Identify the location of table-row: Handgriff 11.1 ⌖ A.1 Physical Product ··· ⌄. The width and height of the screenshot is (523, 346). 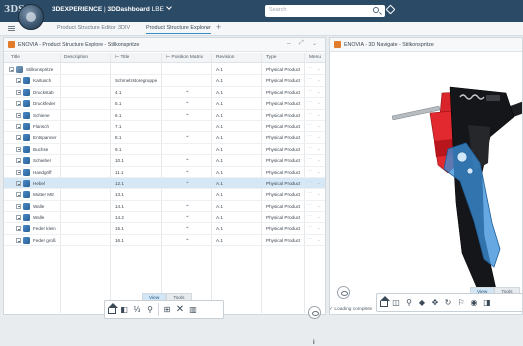
(164, 172).